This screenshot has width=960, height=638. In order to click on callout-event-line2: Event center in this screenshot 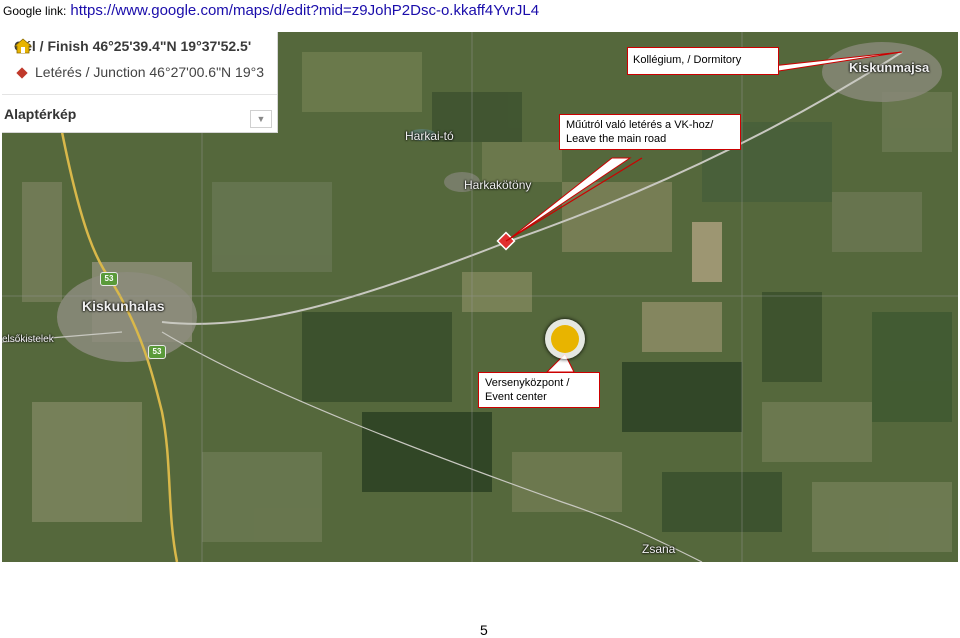, I will do `click(516, 397)`.